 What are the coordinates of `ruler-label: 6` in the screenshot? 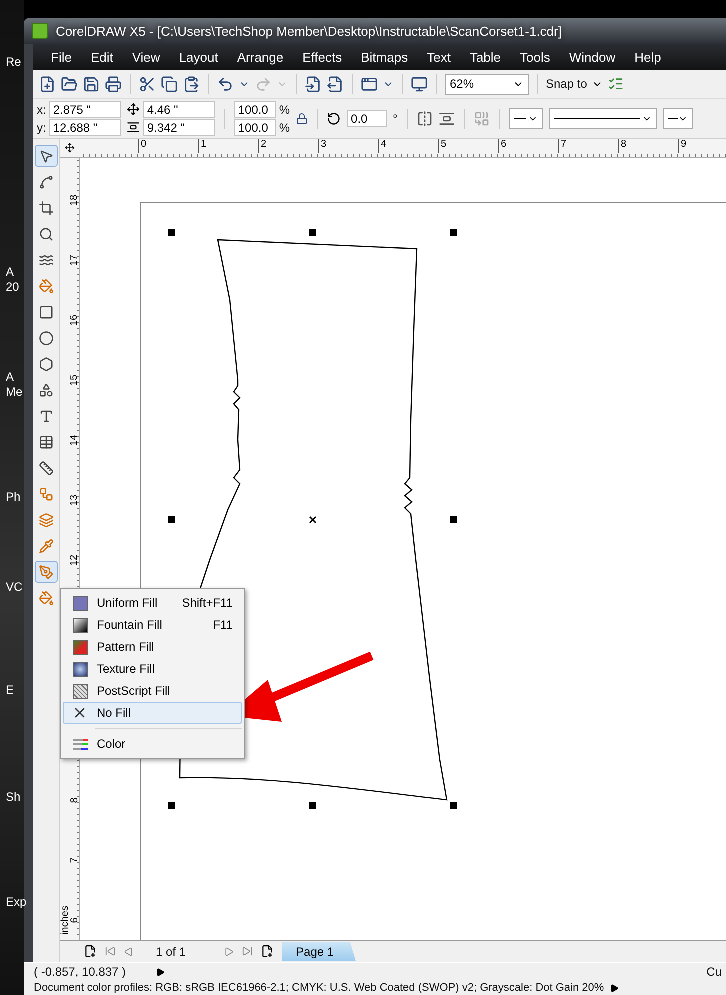 It's located at (74, 920).